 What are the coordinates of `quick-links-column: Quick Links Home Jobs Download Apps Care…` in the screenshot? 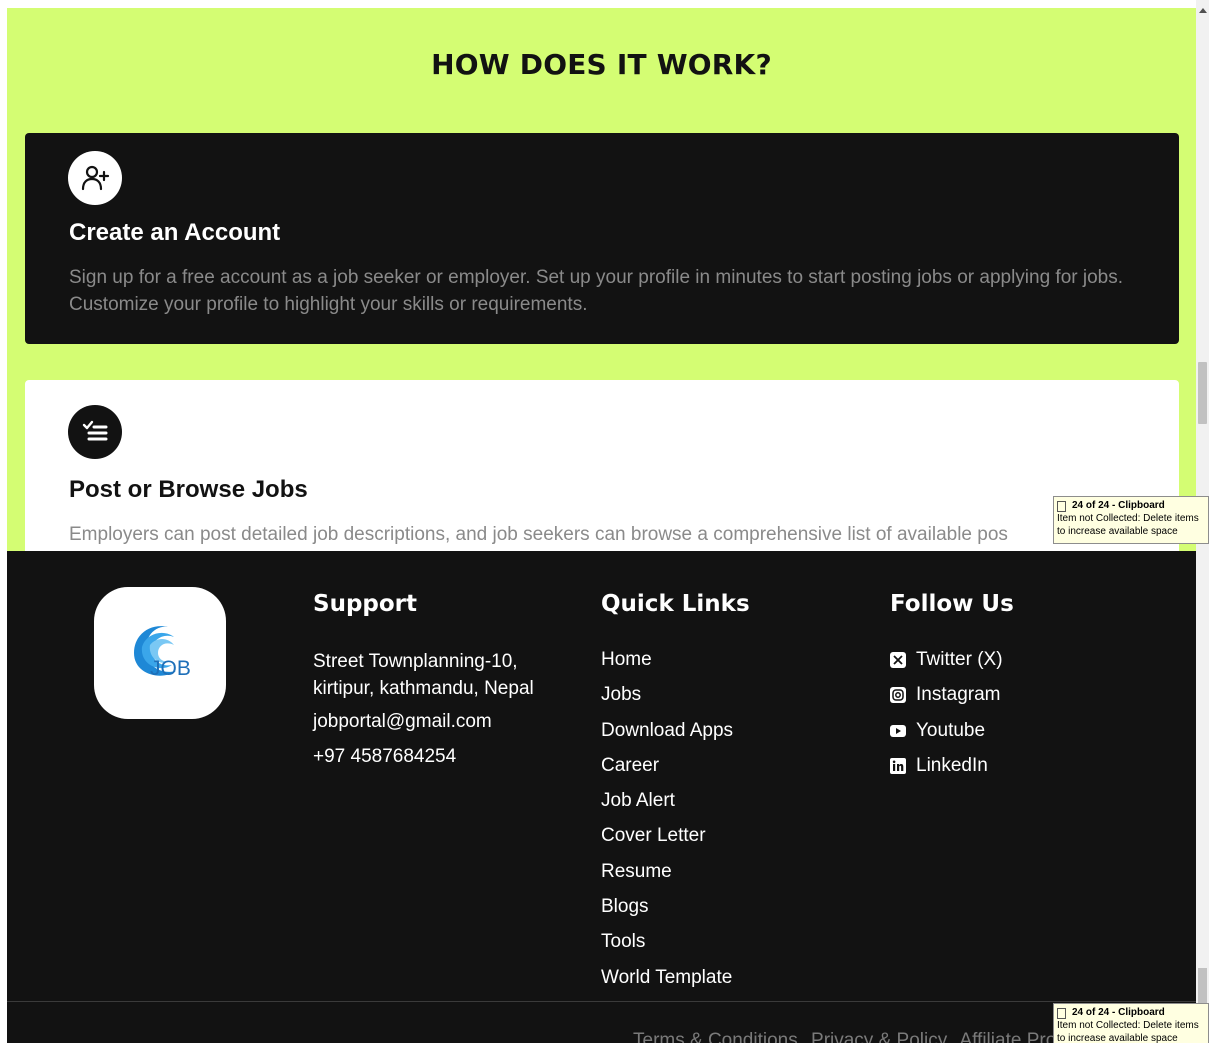 It's located at (731, 789).